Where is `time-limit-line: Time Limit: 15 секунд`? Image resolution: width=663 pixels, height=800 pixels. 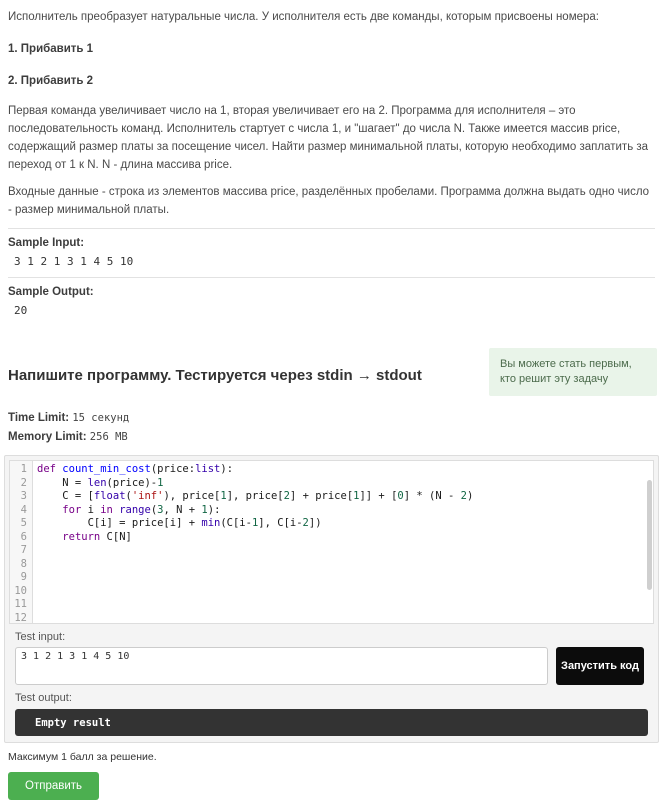 time-limit-line: Time Limit: 15 секунд is located at coordinates (331, 418).